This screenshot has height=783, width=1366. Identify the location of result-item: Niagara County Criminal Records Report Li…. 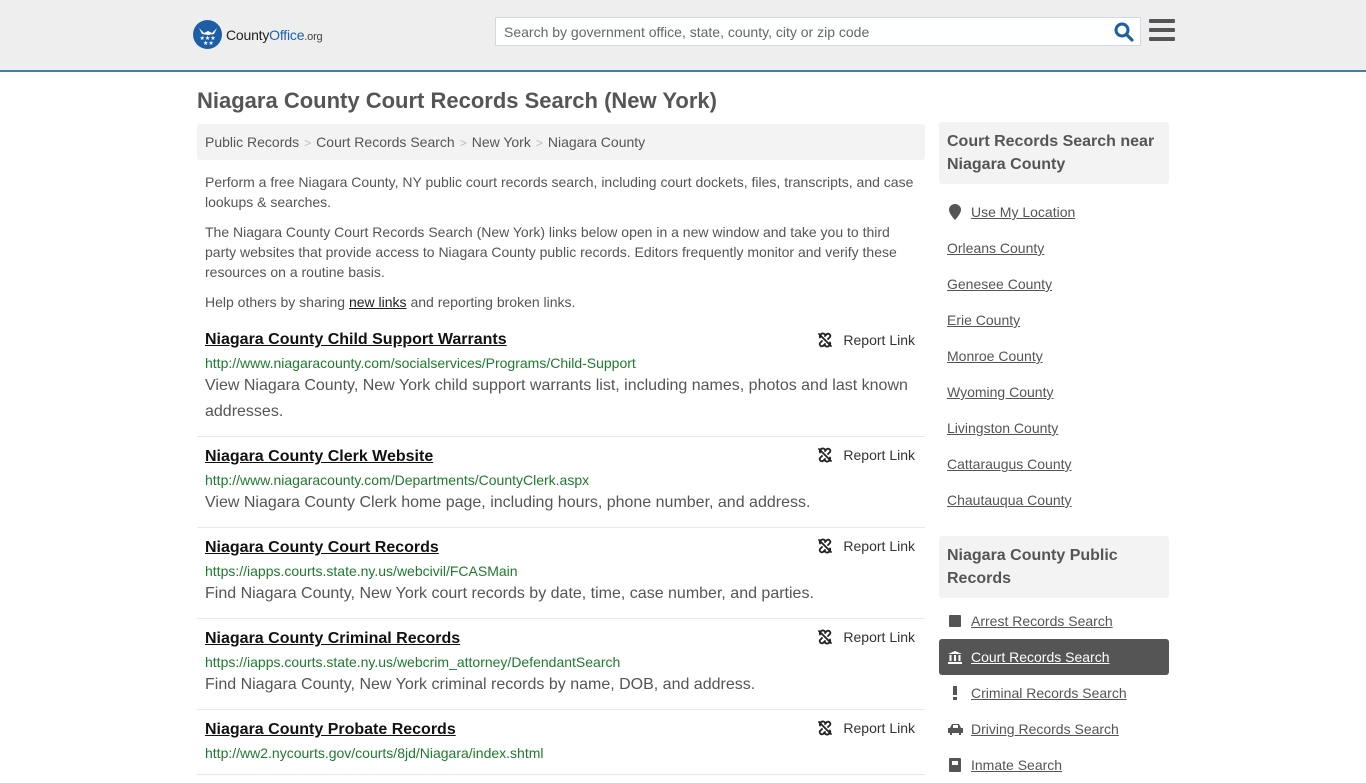
(561, 664).